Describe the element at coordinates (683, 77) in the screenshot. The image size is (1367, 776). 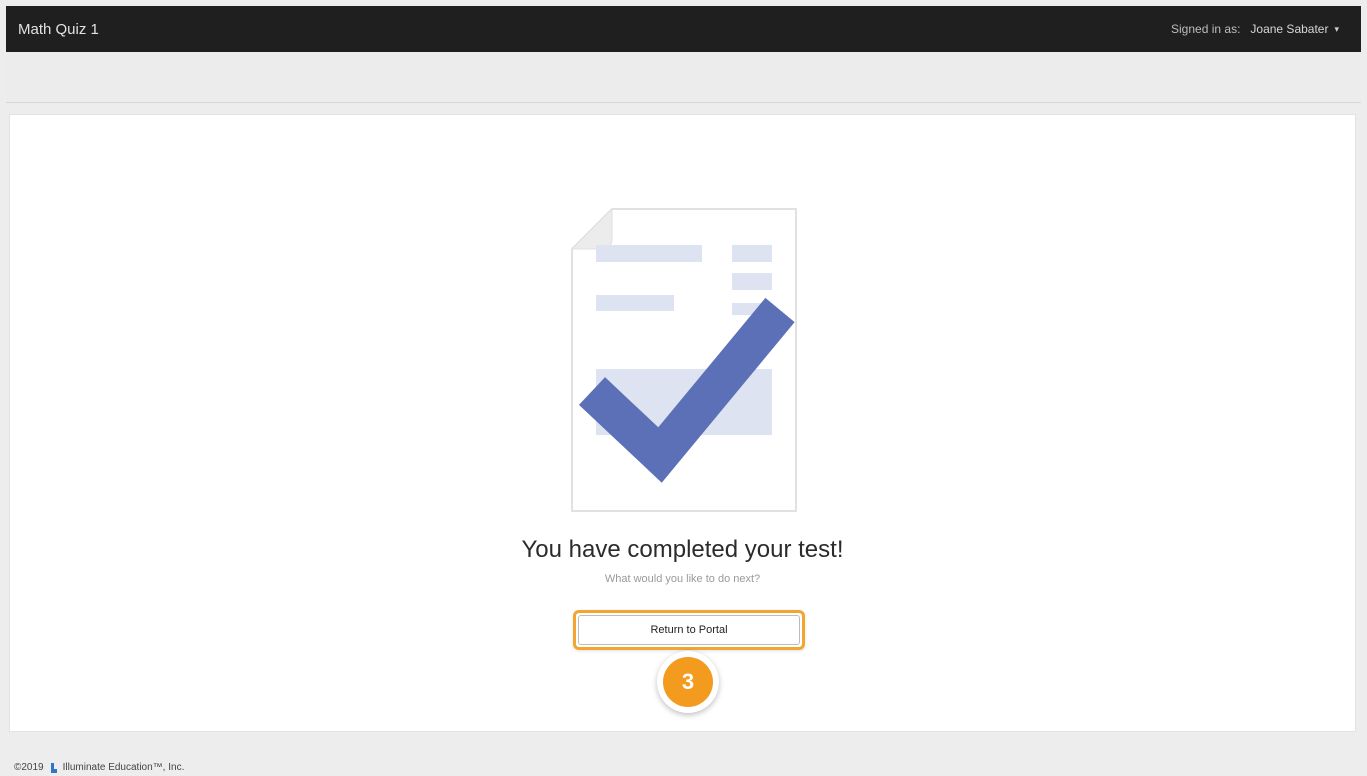
I see `toolbar-strip` at that location.